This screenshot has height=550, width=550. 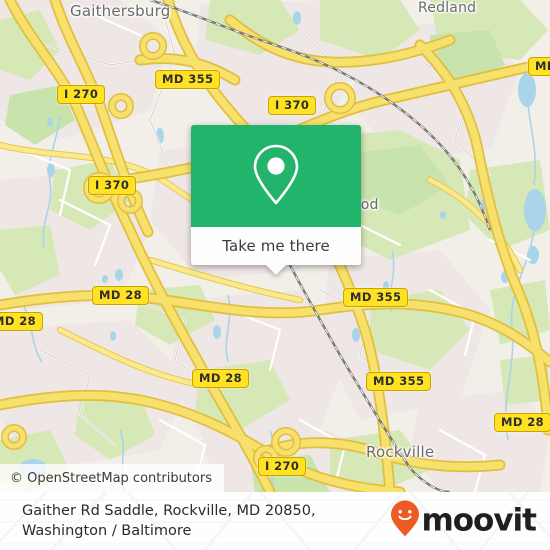 What do you see at coordinates (405, 521) in the screenshot?
I see `moovit-smiley-pin-icon` at bounding box center [405, 521].